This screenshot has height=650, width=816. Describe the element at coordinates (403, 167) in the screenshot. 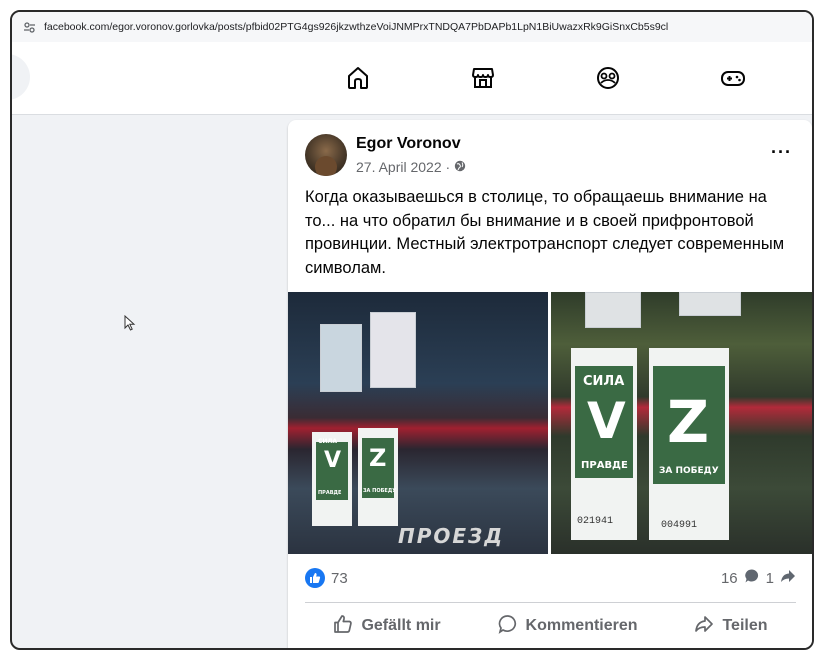

I see `post-date: 27. April 2022 ·` at that location.